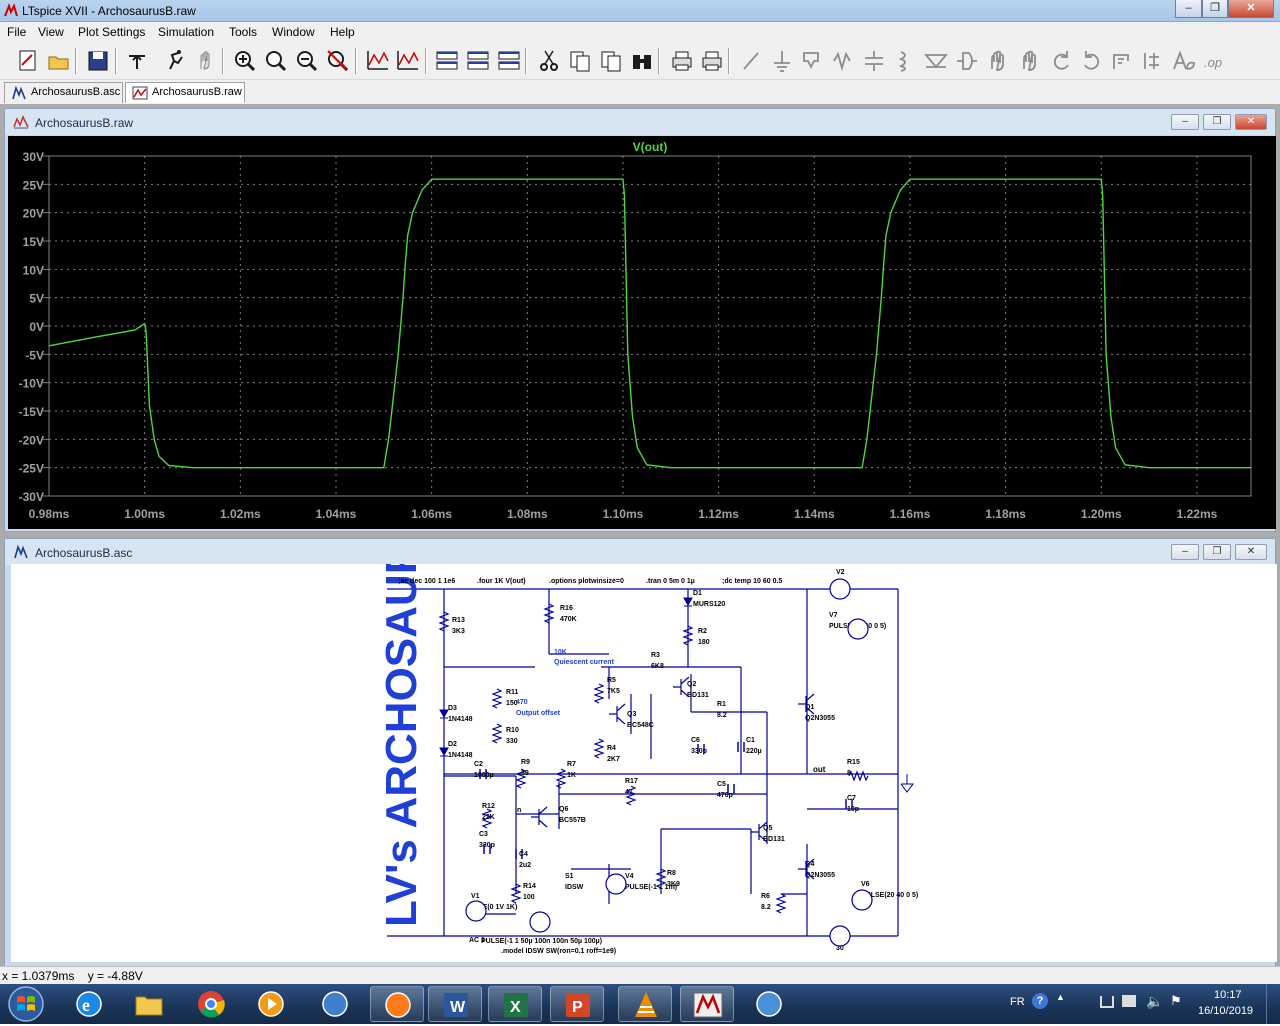 The height and width of the screenshot is (1026, 1280). Describe the element at coordinates (342, 32) in the screenshot. I see `menu-help: Help` at that location.